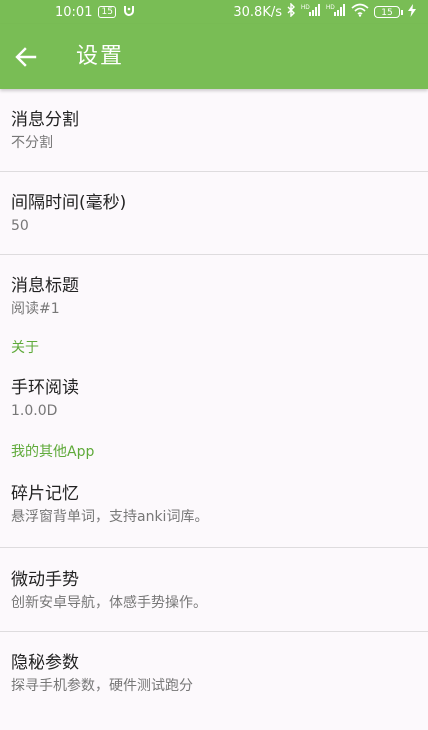  I want to click on back-button, so click(26, 57).